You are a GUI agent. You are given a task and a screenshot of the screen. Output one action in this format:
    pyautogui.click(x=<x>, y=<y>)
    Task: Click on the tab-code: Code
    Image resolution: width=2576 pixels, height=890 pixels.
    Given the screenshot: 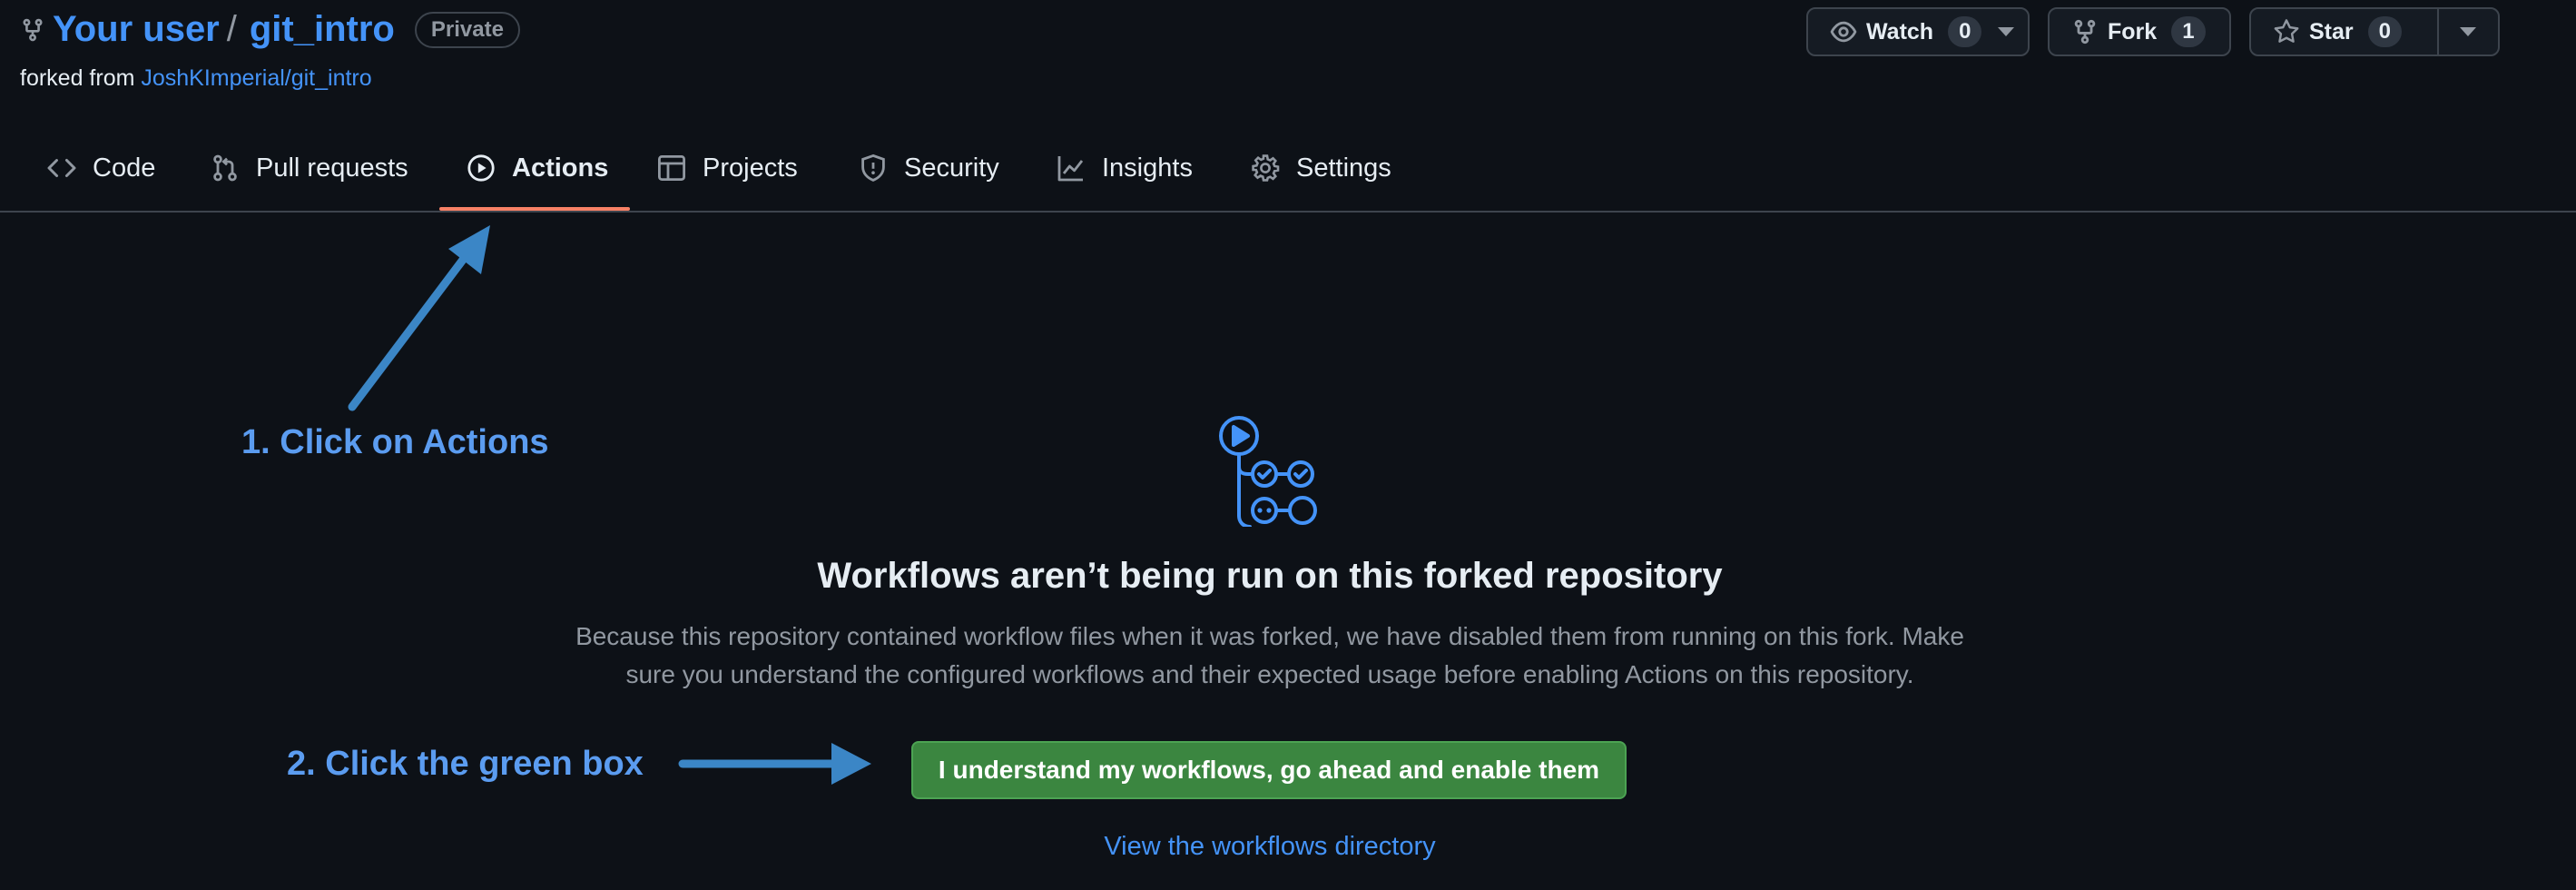 What is the action you would take?
    pyautogui.click(x=101, y=168)
    